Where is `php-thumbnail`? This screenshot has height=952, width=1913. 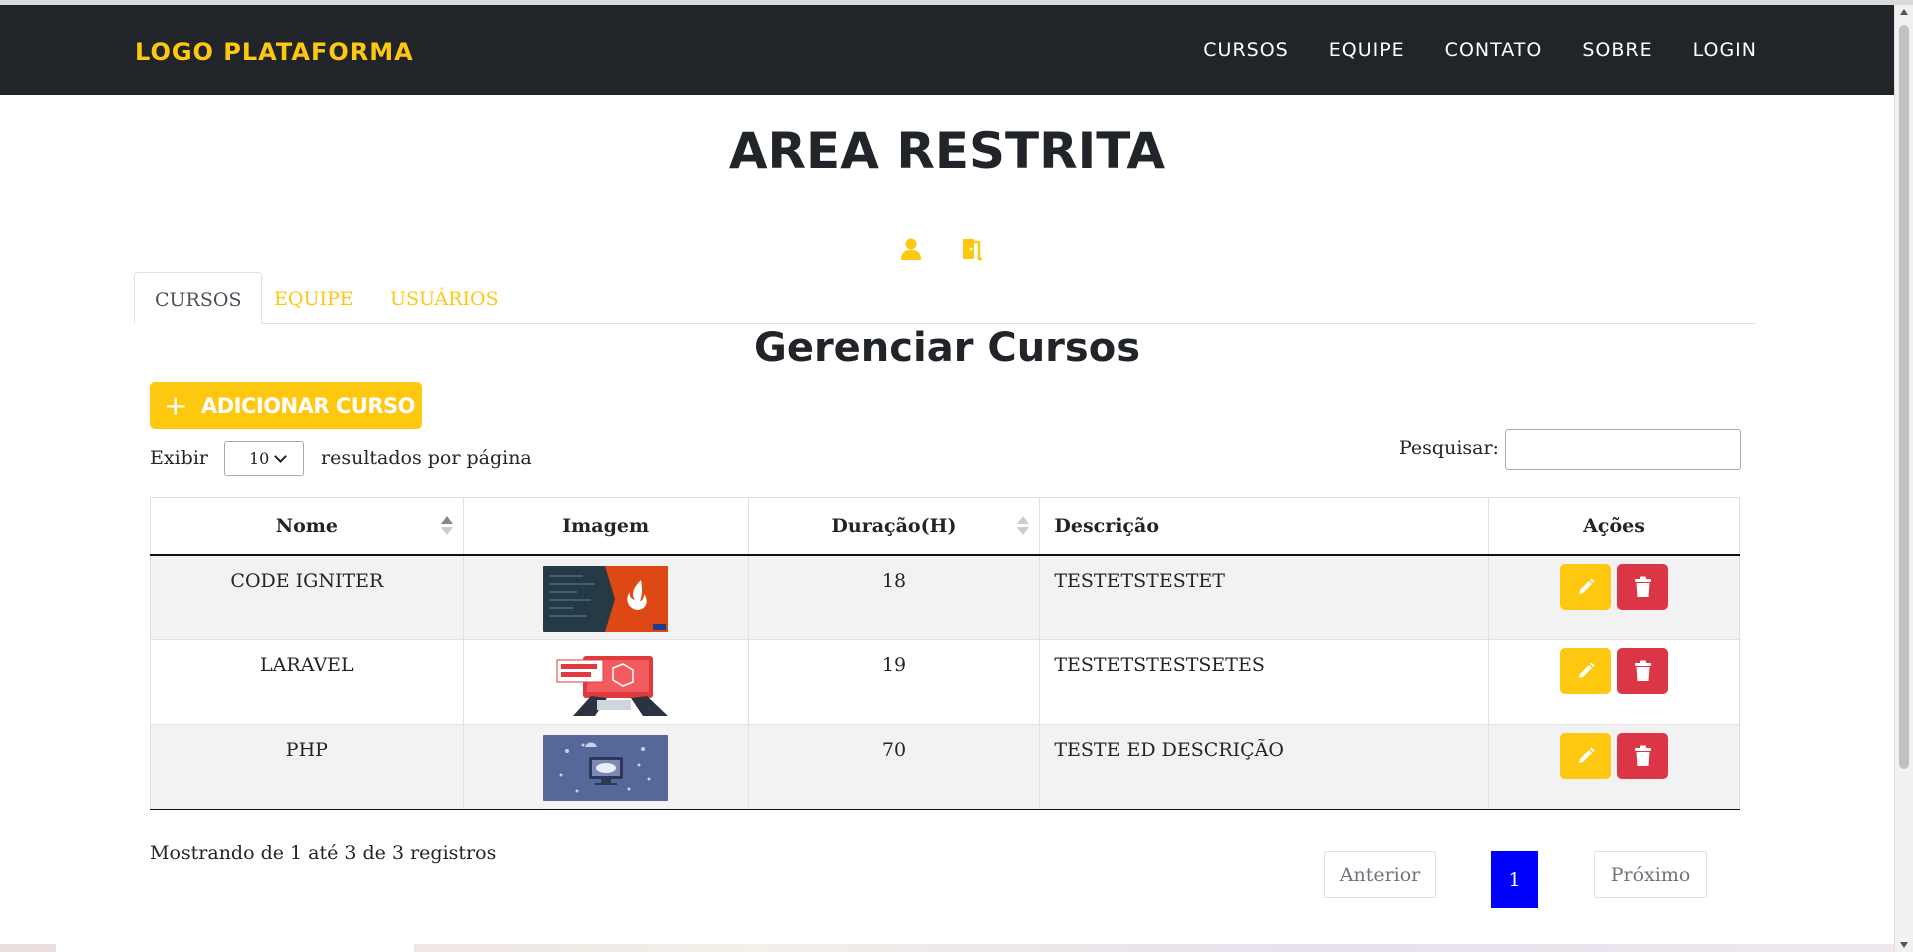 php-thumbnail is located at coordinates (606, 768).